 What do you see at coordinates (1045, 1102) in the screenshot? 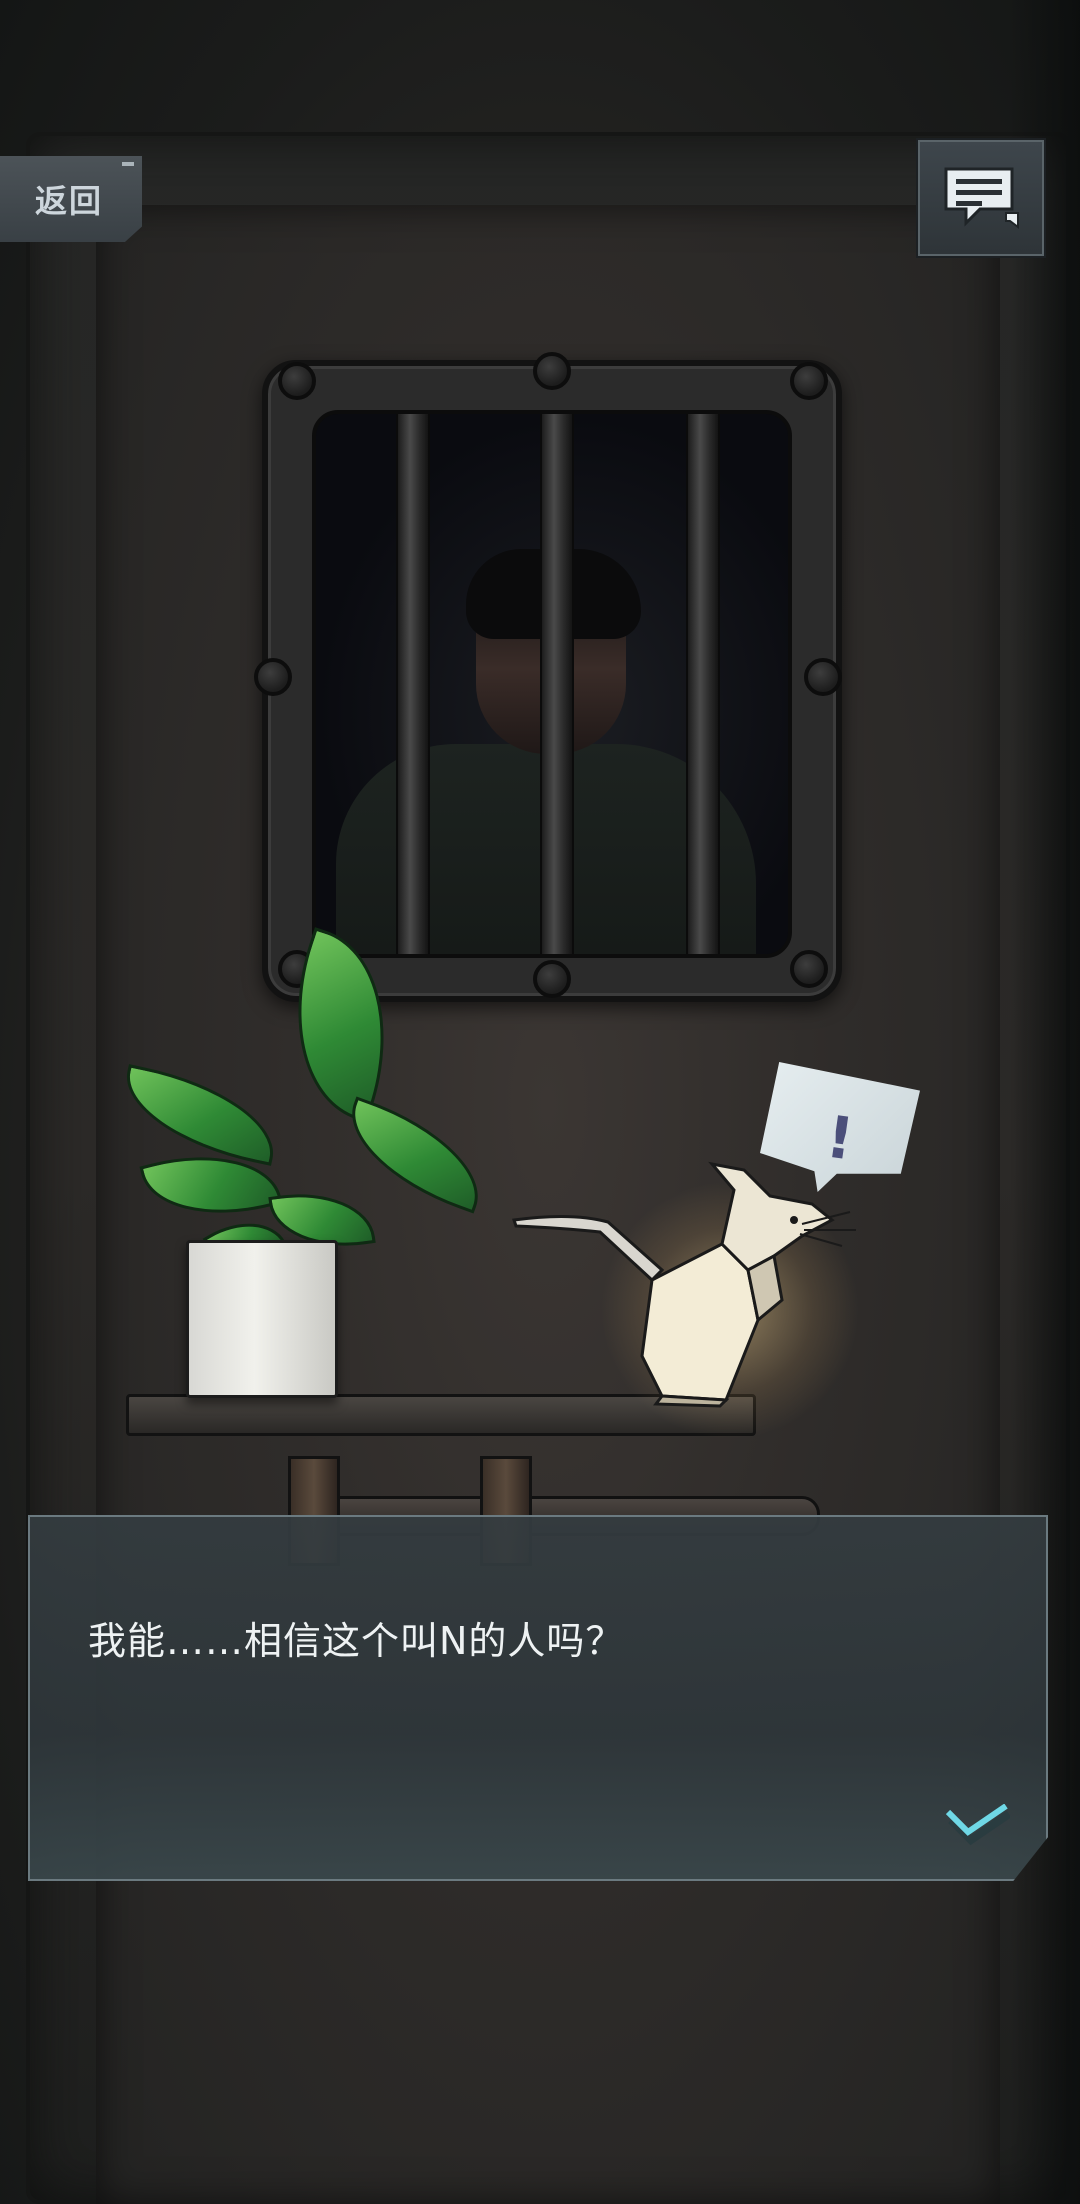
I see `door-shadow` at bounding box center [1045, 1102].